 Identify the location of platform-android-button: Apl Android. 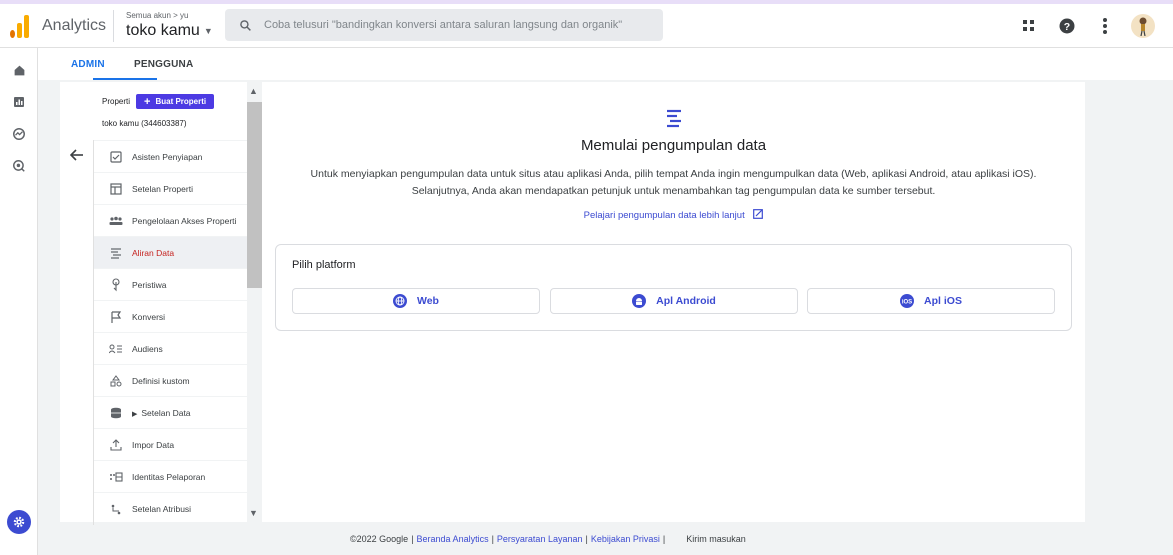
(674, 301).